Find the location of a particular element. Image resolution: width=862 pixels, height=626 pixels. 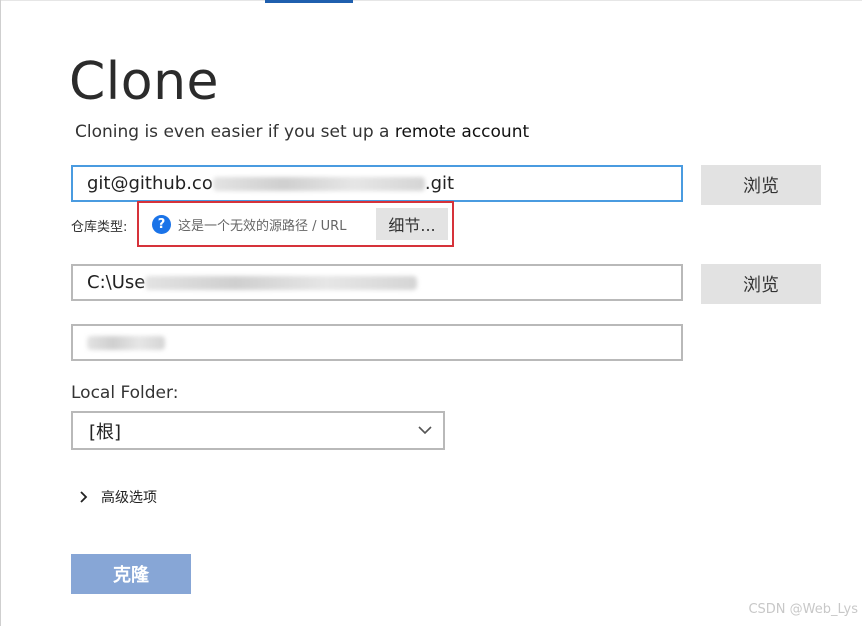

source-url-input: git@github.co .git is located at coordinates (377, 183).